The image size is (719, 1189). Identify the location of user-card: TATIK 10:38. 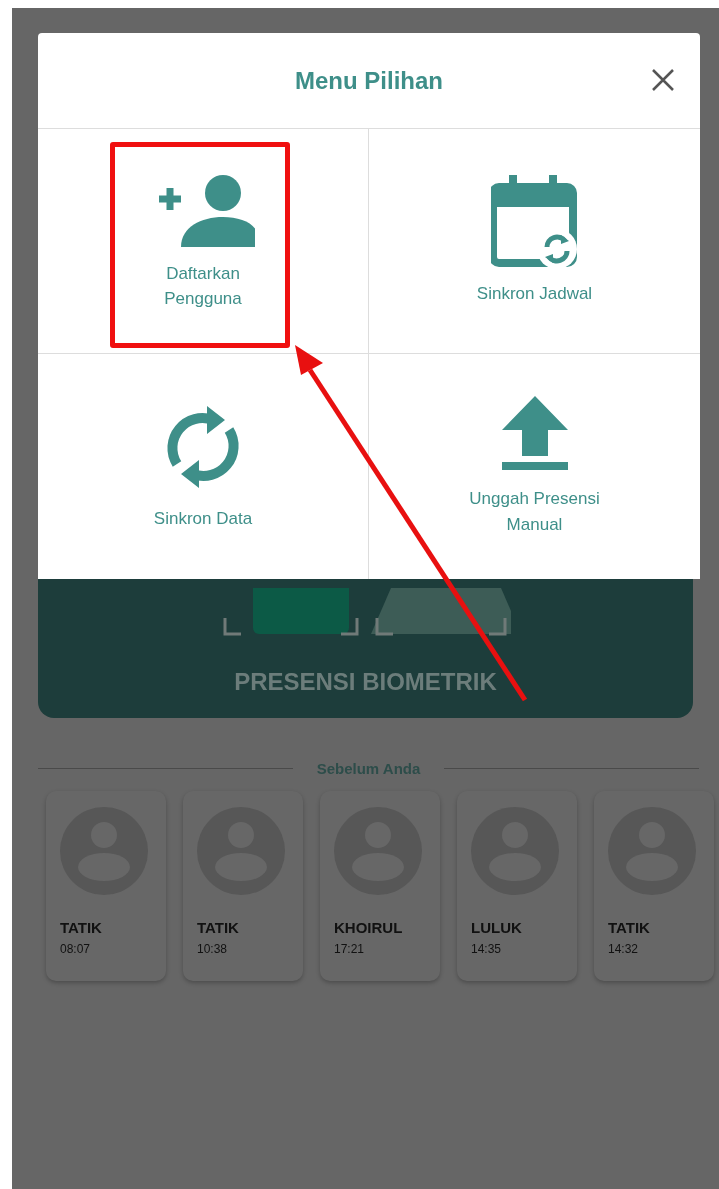
(243, 886).